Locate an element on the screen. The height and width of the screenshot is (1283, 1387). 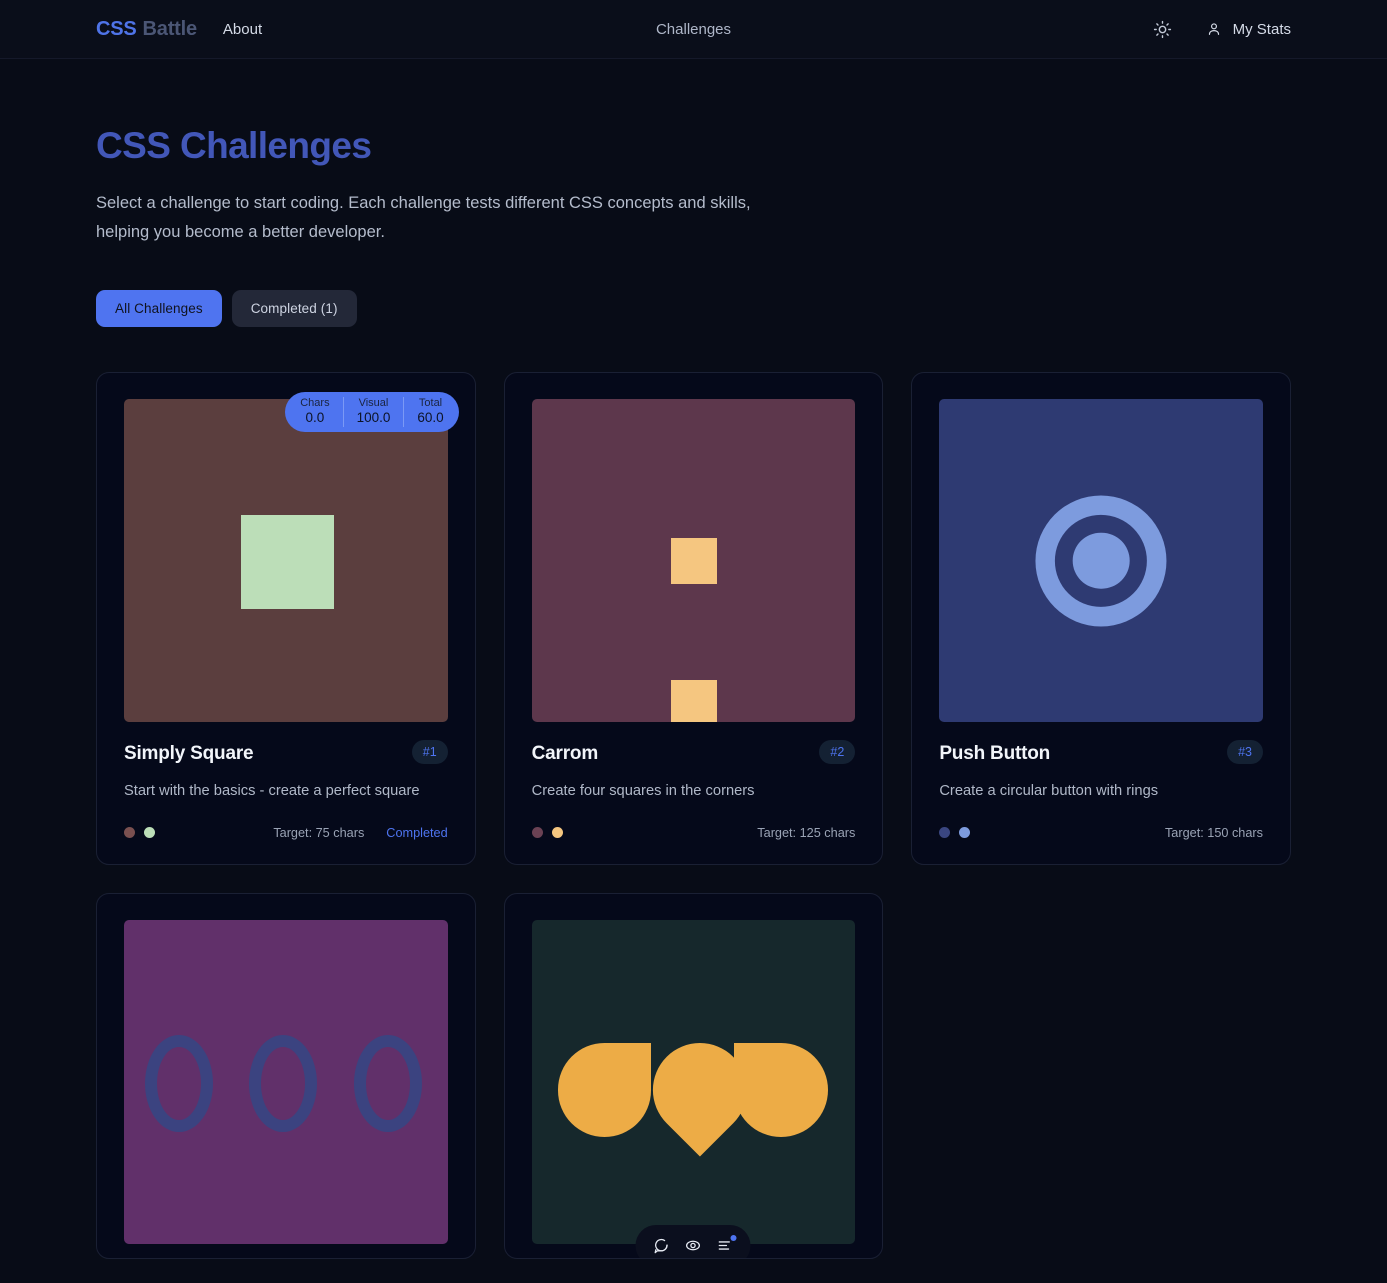
filter-tabs: All Challenges Completed (1) is located at coordinates (693, 308).